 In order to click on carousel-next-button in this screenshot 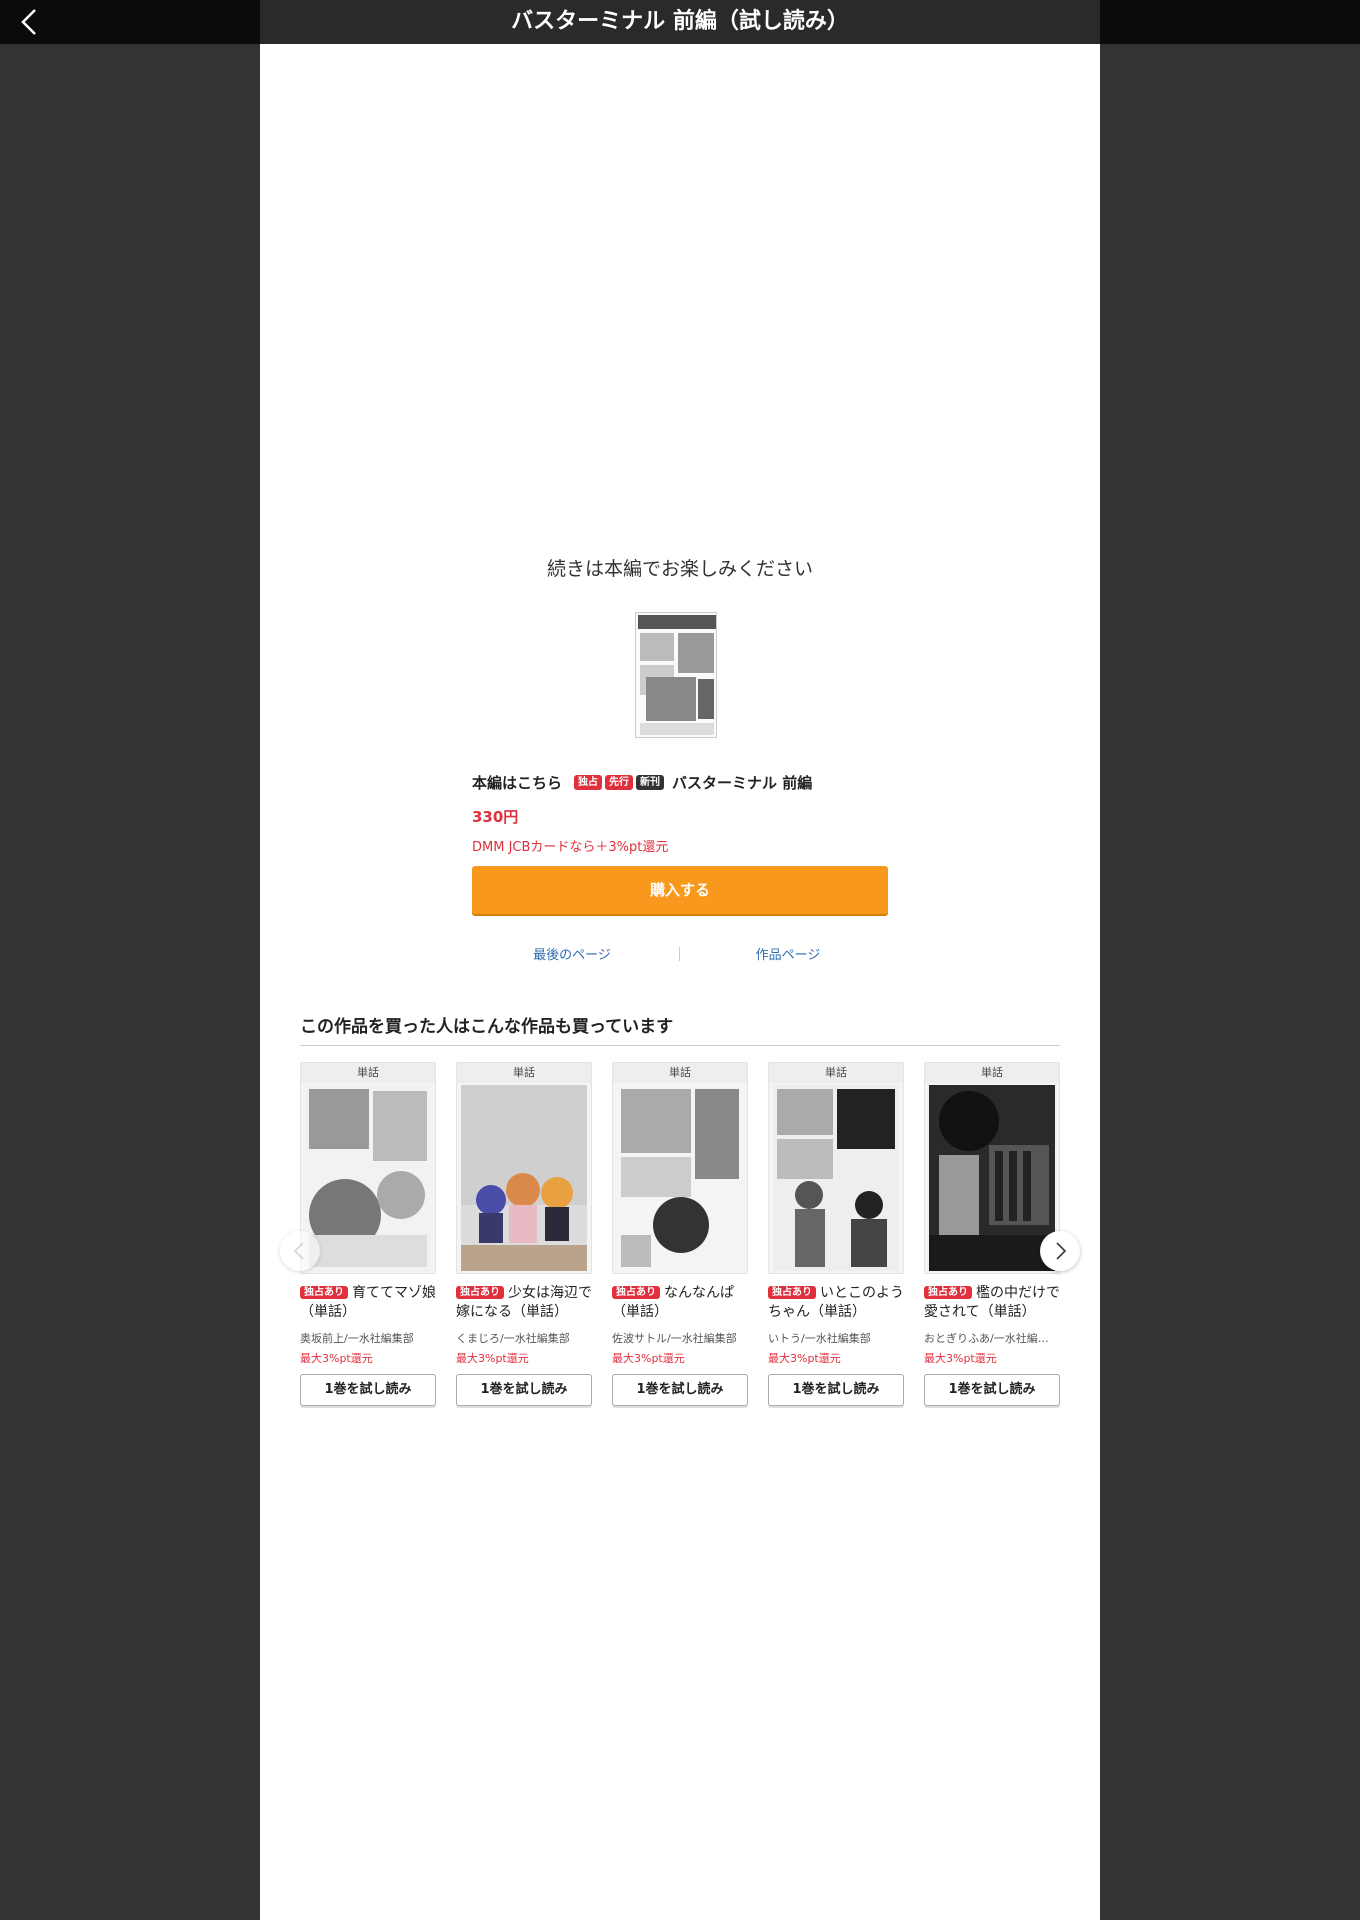, I will do `click(1060, 1251)`.